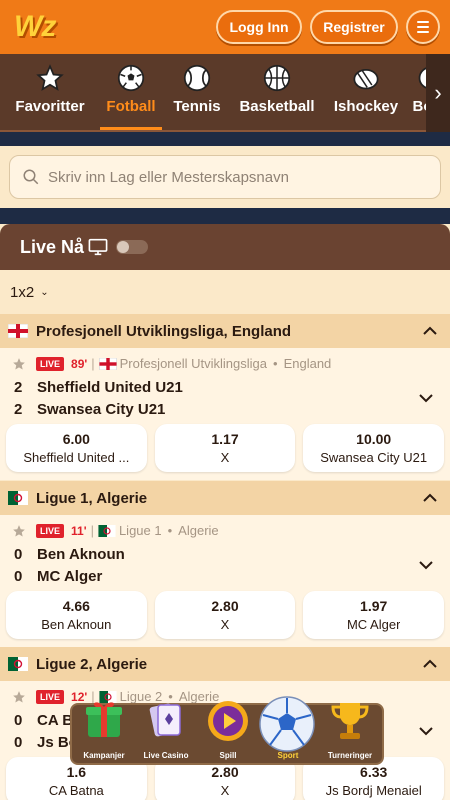 This screenshot has height=800, width=450. I want to click on soccer-ball-icon, so click(287, 724).